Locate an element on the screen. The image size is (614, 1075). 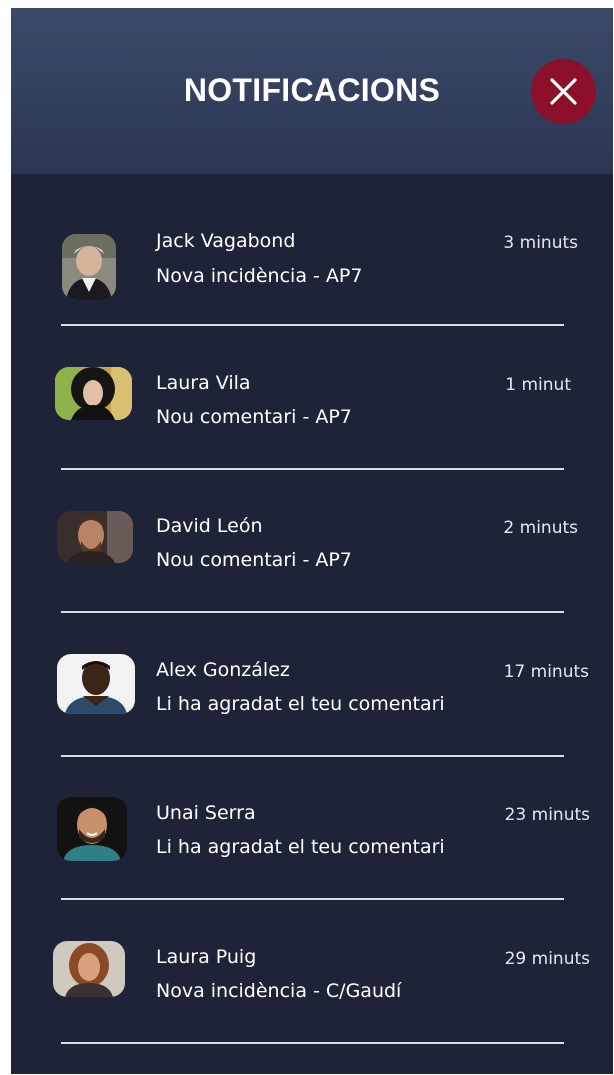
notification-item: David León Nou comentari - AP7 2 minuts is located at coordinates (312, 537).